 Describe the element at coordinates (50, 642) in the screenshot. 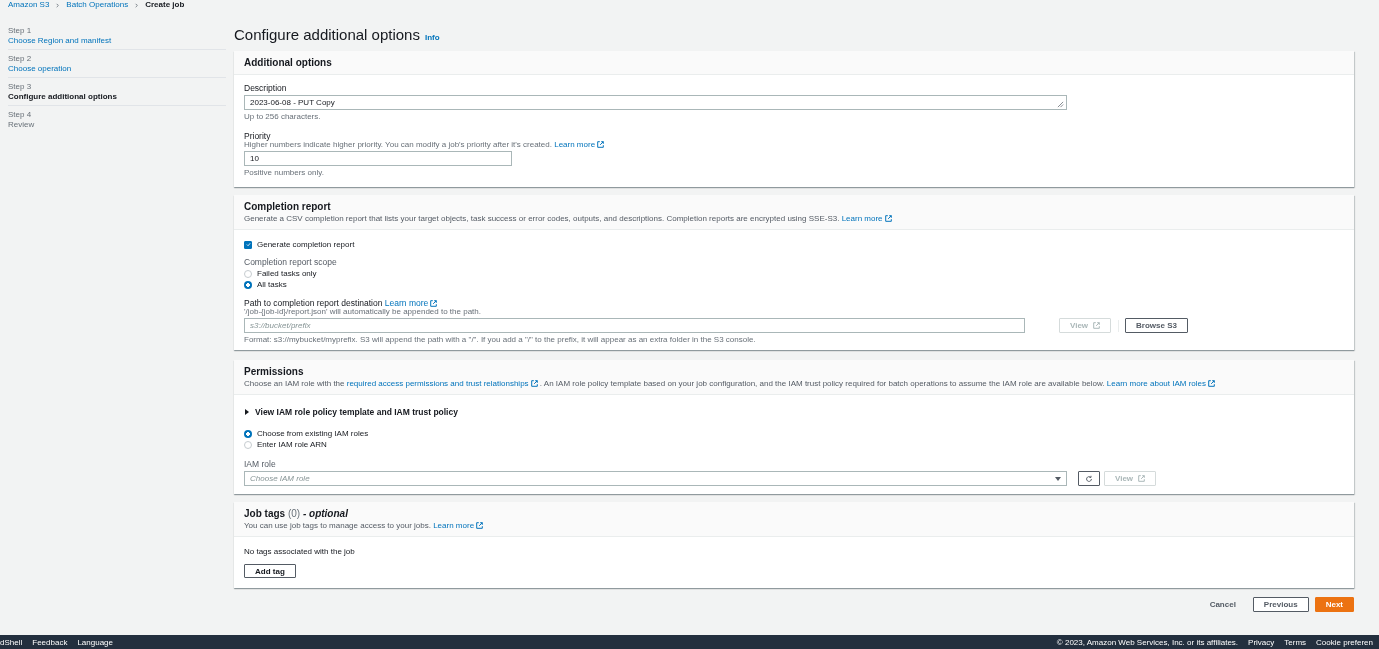

I see `footer-link: Feedback` at that location.